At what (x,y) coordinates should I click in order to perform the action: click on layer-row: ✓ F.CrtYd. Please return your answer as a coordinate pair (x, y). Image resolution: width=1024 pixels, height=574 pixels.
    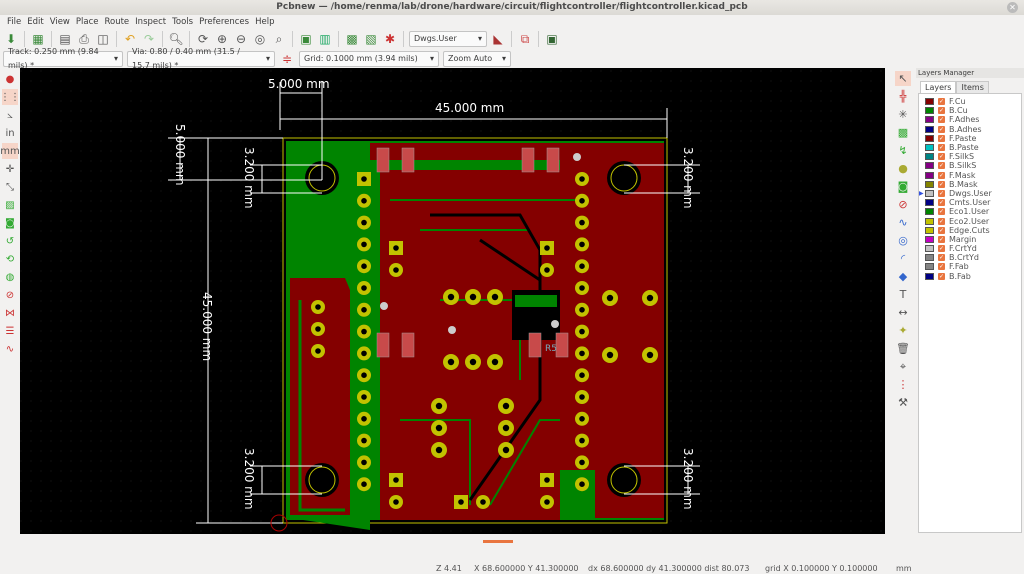
    Looking at the image, I should click on (973, 248).